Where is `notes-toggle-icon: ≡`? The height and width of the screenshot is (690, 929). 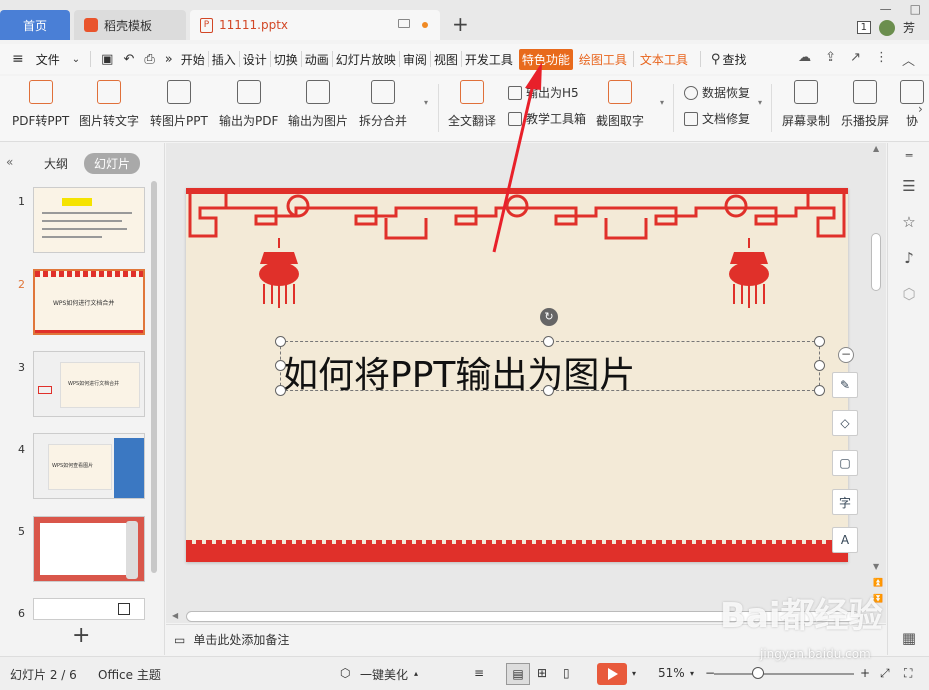
notes-toggle-icon: ≡ is located at coordinates (479, 673).